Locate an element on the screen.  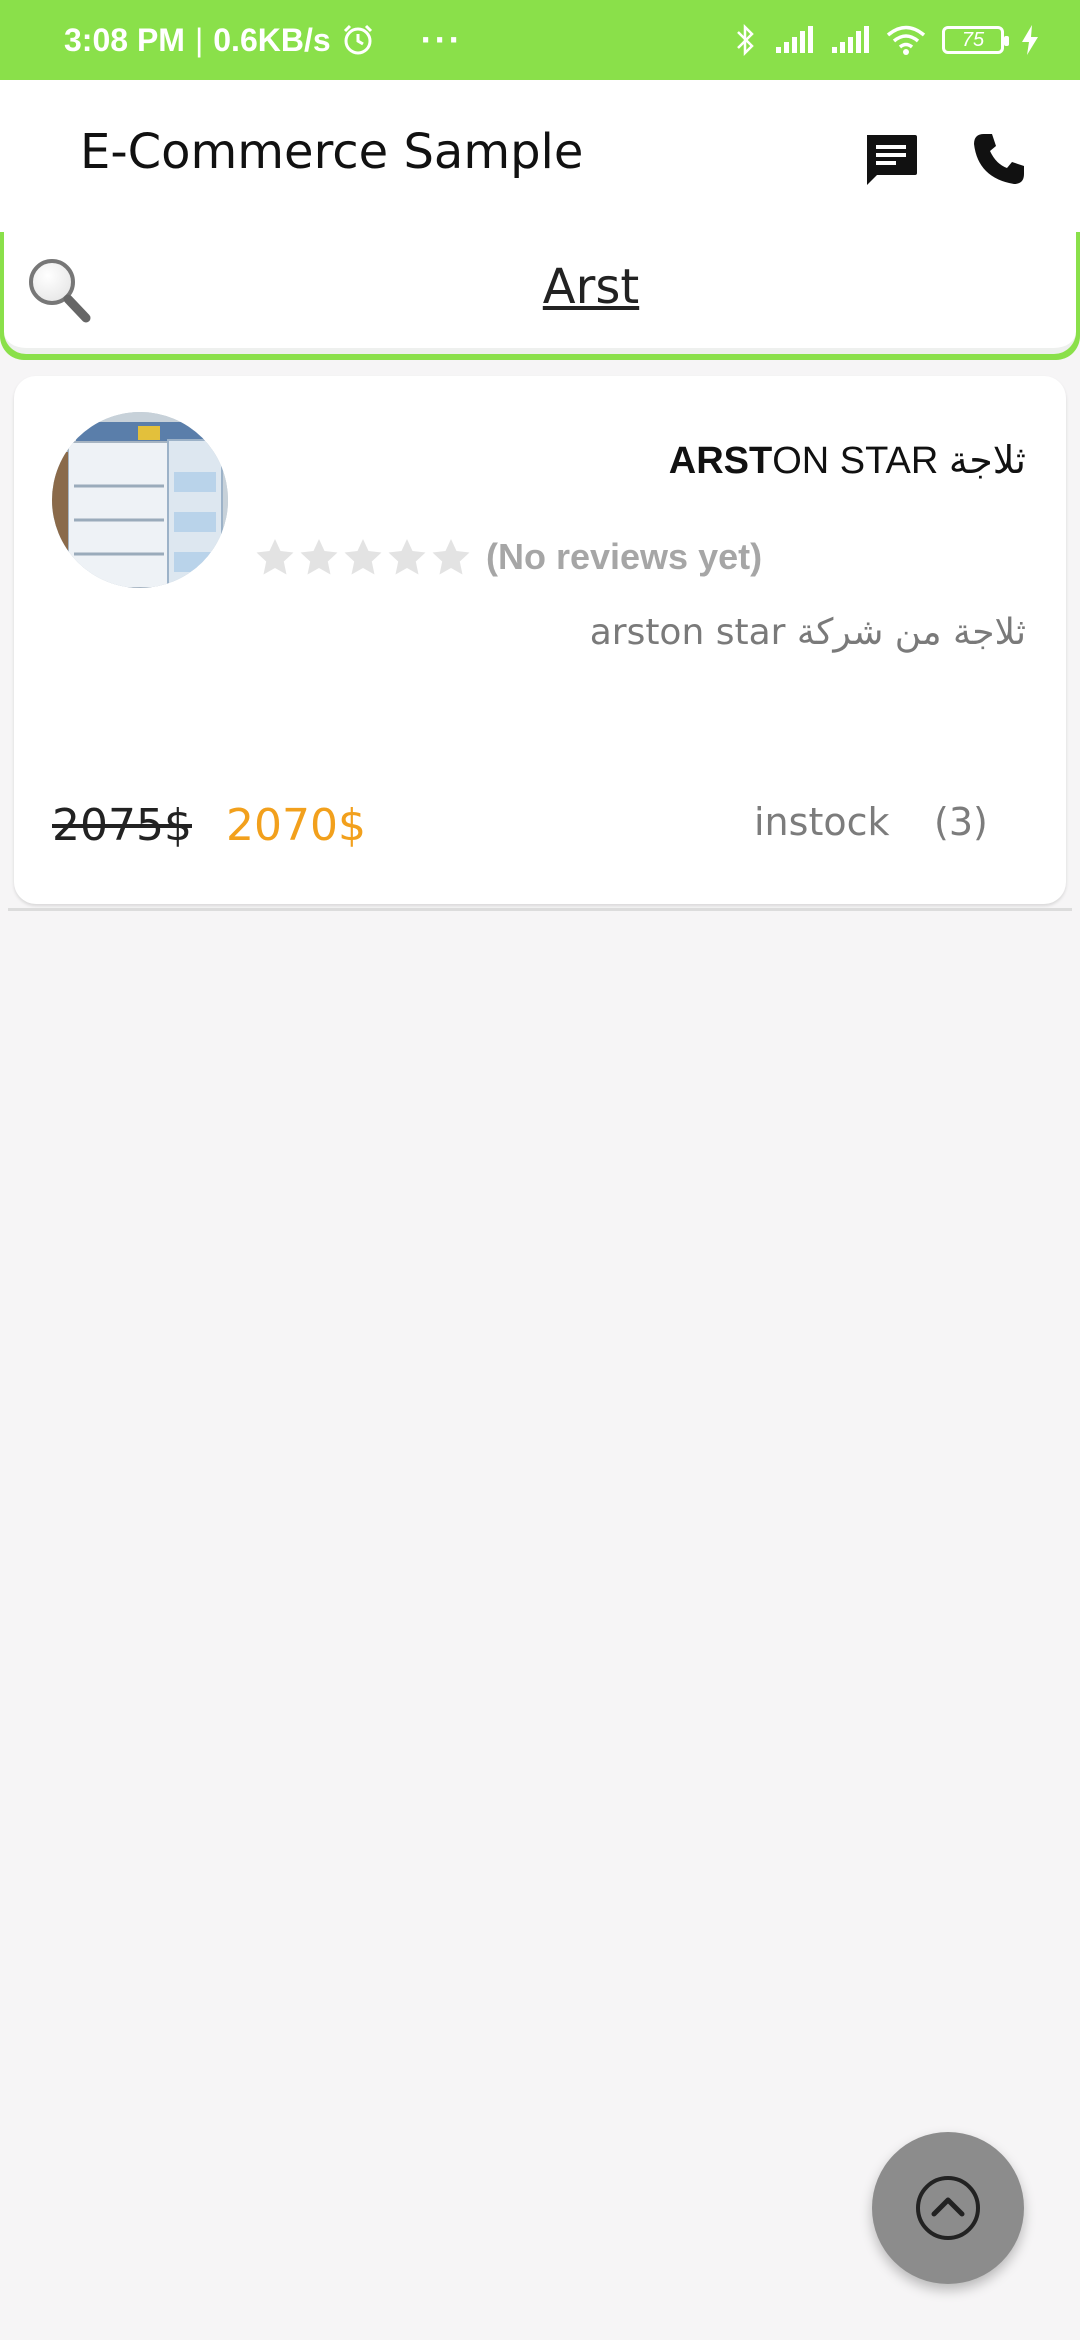
battery-icon: 75 is located at coordinates (975, 40).